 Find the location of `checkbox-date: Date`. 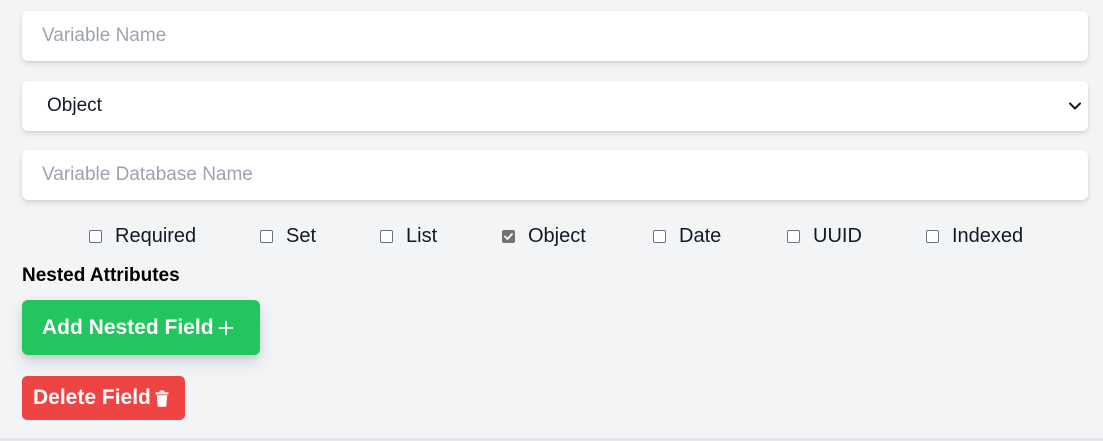

checkbox-date: Date is located at coordinates (687, 236).